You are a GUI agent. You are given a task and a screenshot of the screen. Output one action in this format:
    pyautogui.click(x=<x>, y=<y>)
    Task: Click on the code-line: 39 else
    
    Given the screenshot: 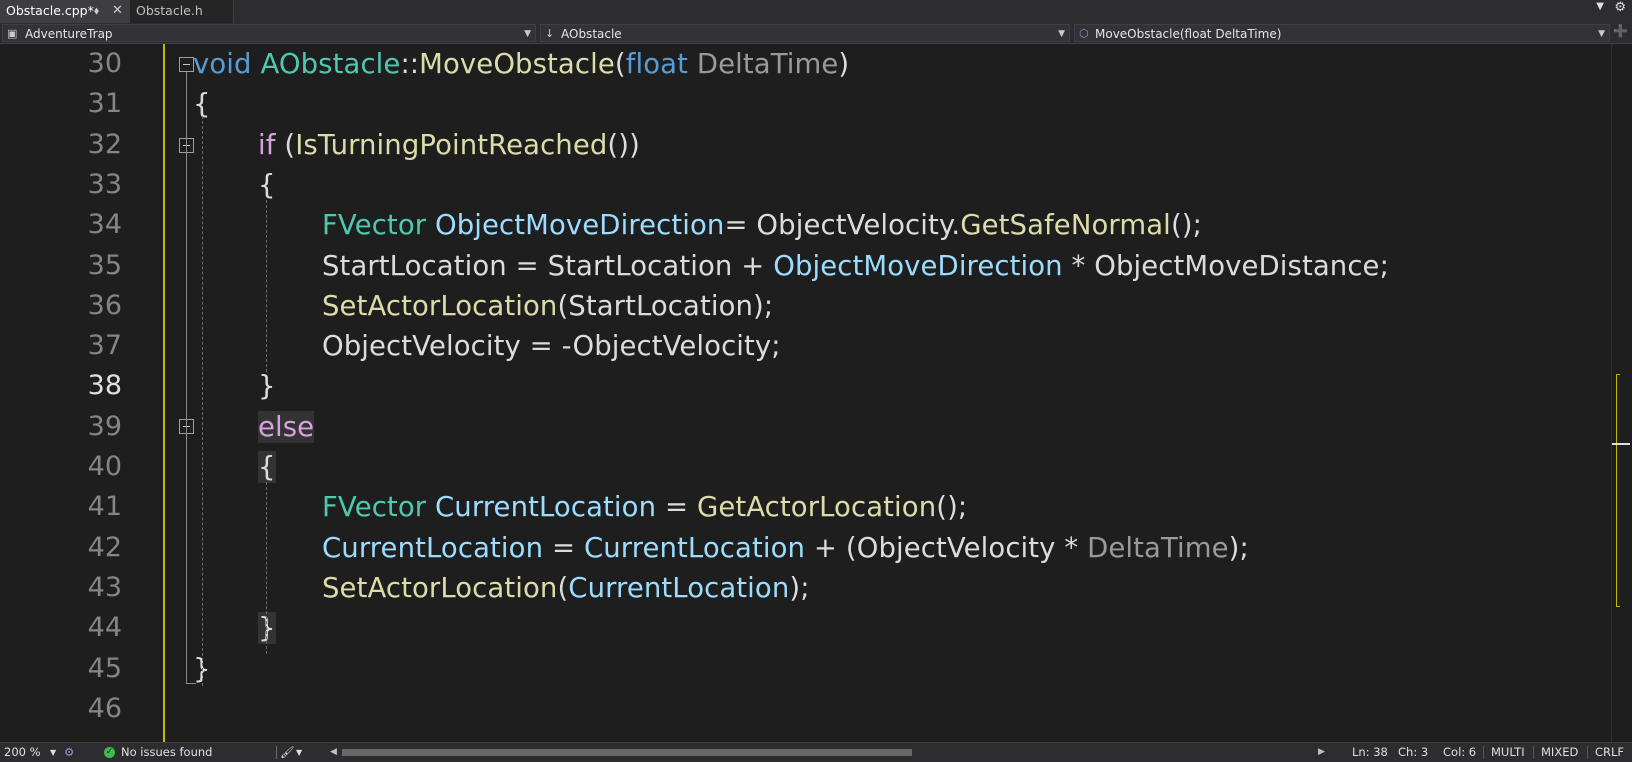 What is the action you would take?
    pyautogui.click(x=800, y=427)
    